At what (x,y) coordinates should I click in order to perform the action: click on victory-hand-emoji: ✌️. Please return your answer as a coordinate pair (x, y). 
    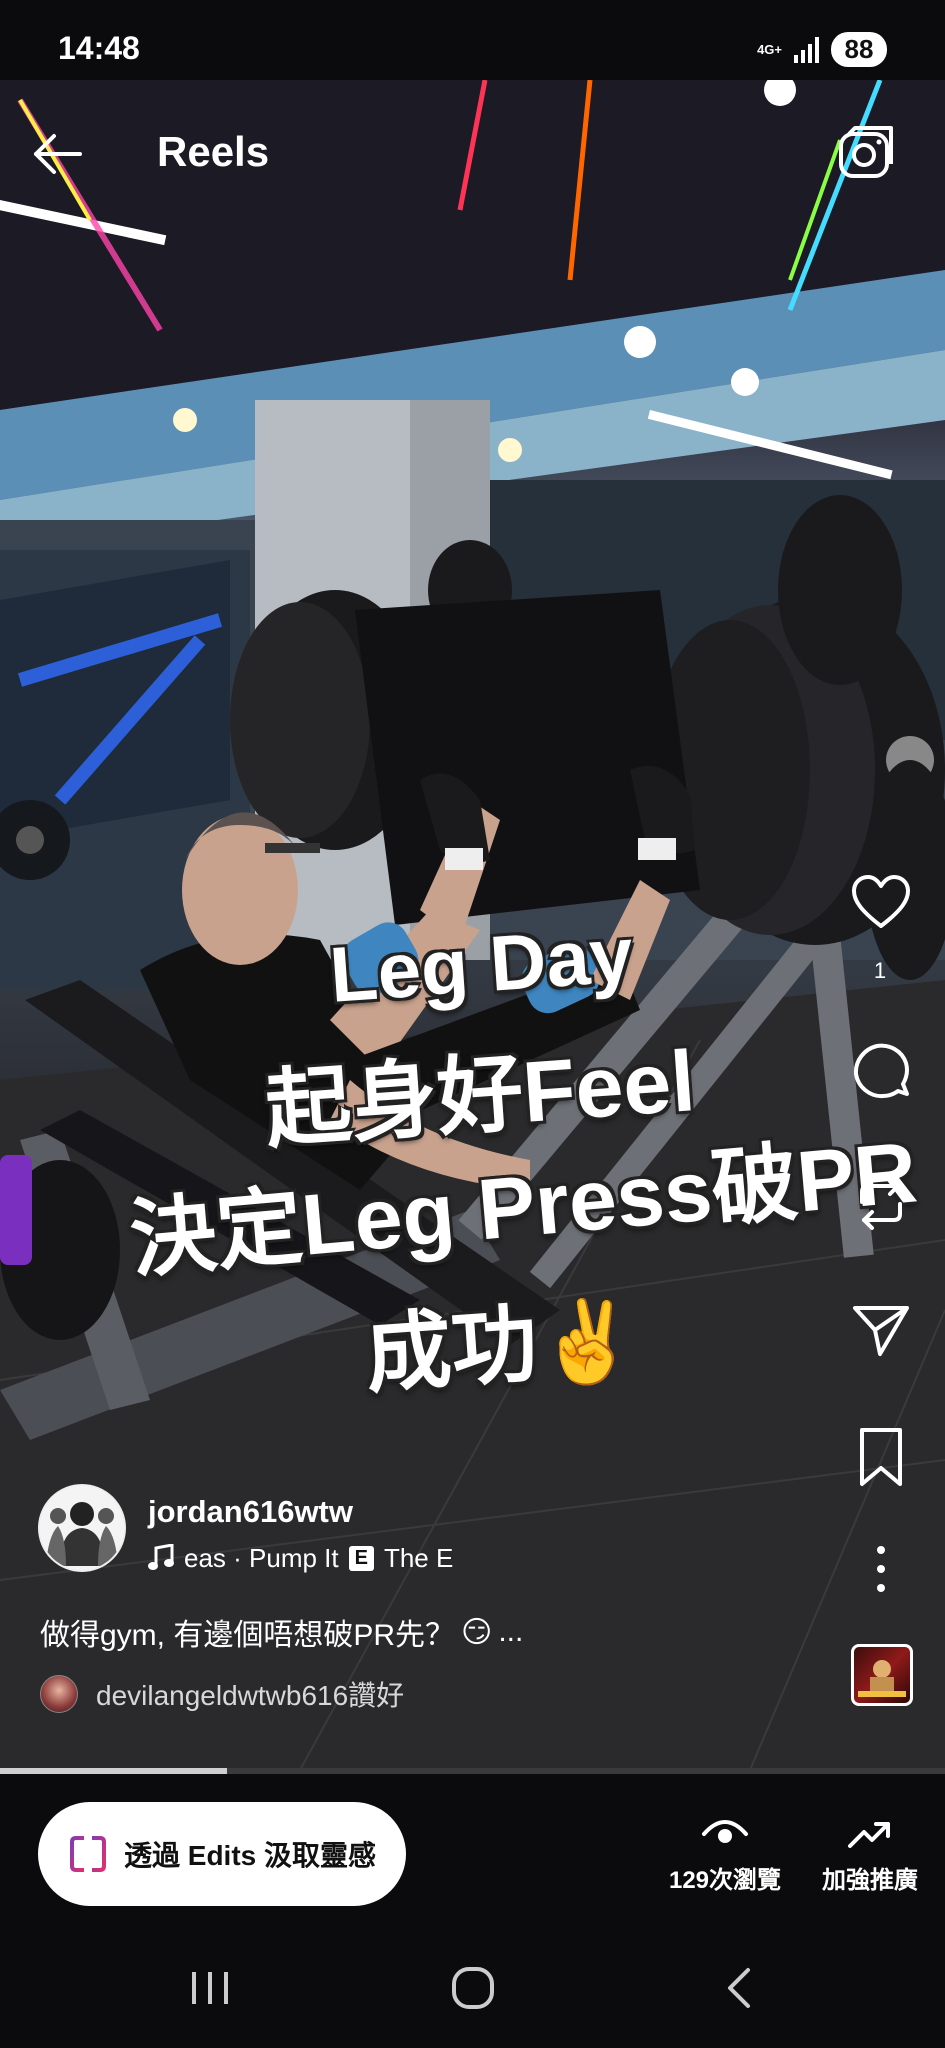
    Looking at the image, I should click on (587, 1342).